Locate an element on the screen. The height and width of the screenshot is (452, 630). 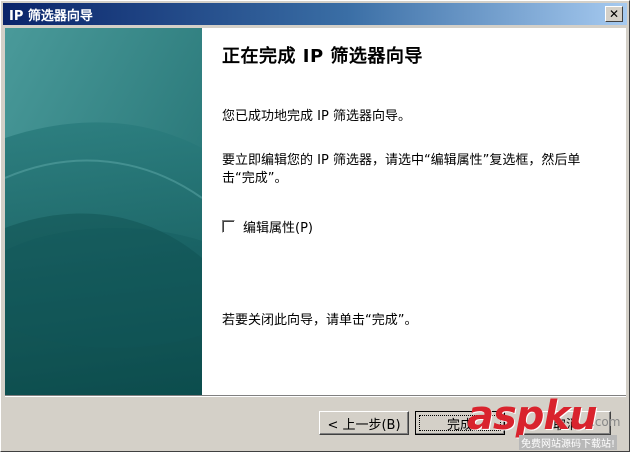
title-bar: IP 筛选器向导 ✕ is located at coordinates (315, 14).